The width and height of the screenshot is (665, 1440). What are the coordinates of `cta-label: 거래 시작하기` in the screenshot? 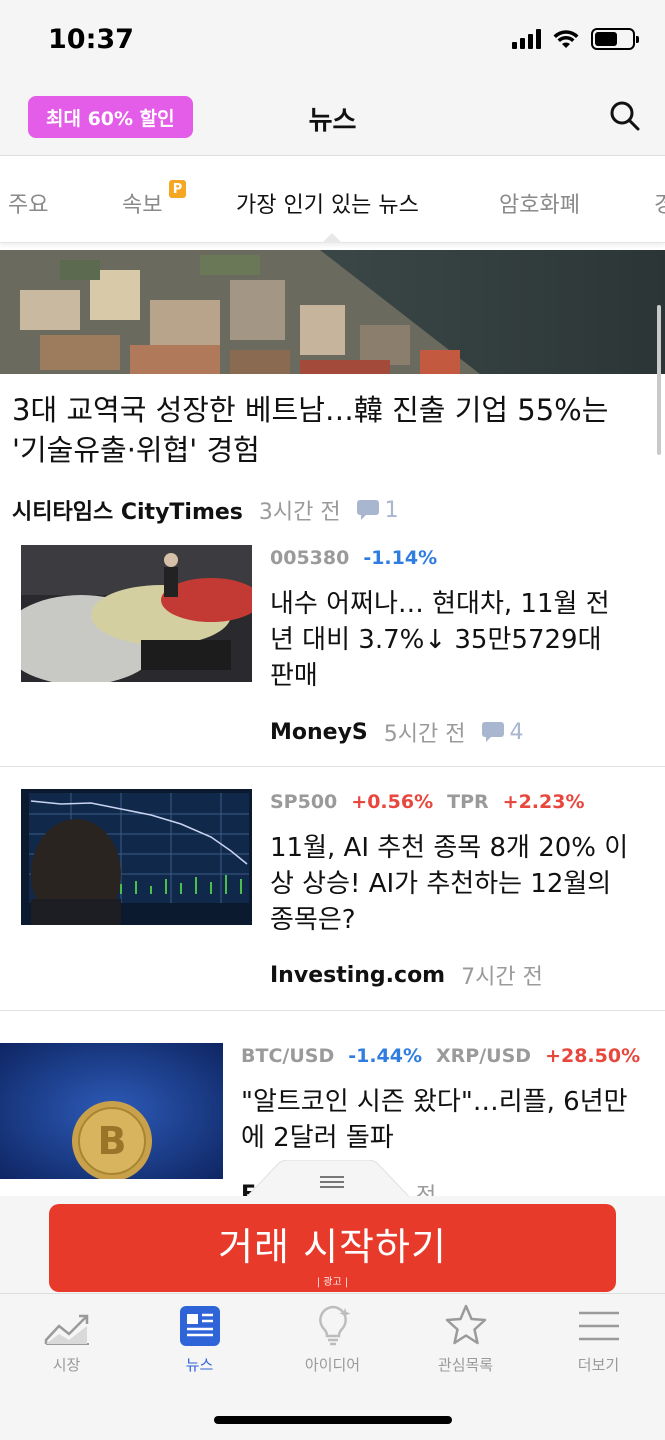 It's located at (332, 1247).